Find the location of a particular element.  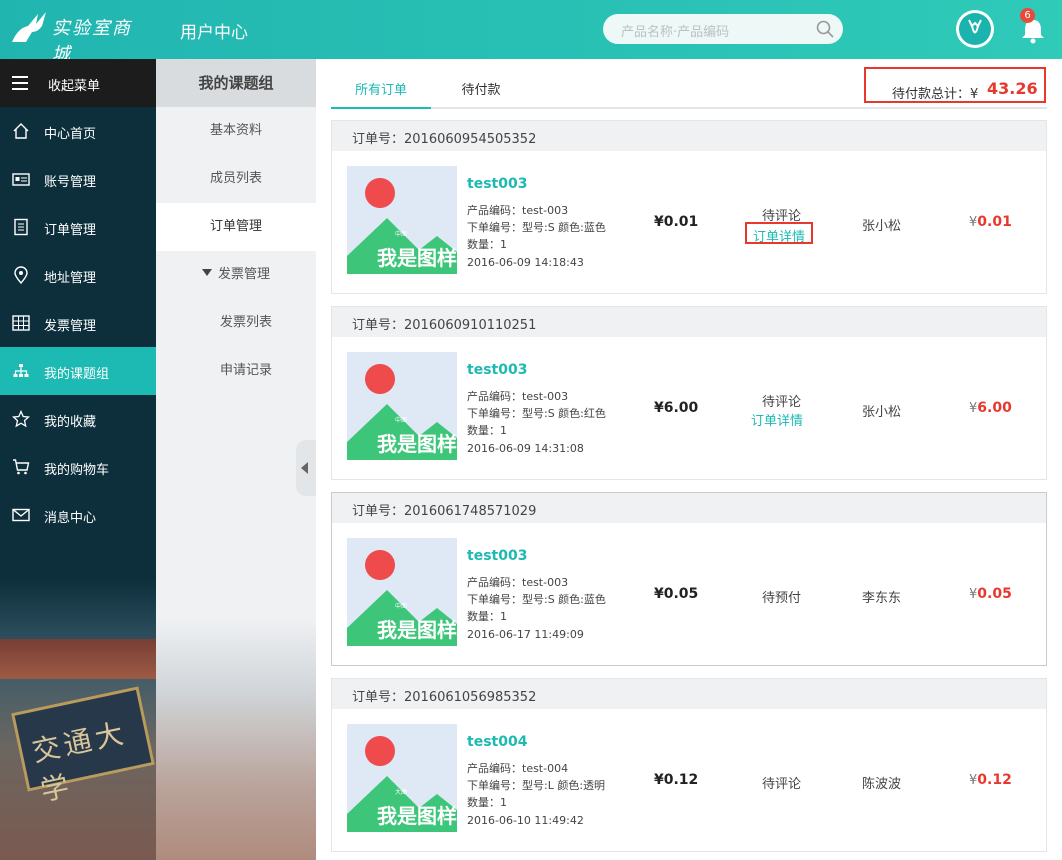

order-header: 订单号：2016060954505352 is located at coordinates (689, 136).